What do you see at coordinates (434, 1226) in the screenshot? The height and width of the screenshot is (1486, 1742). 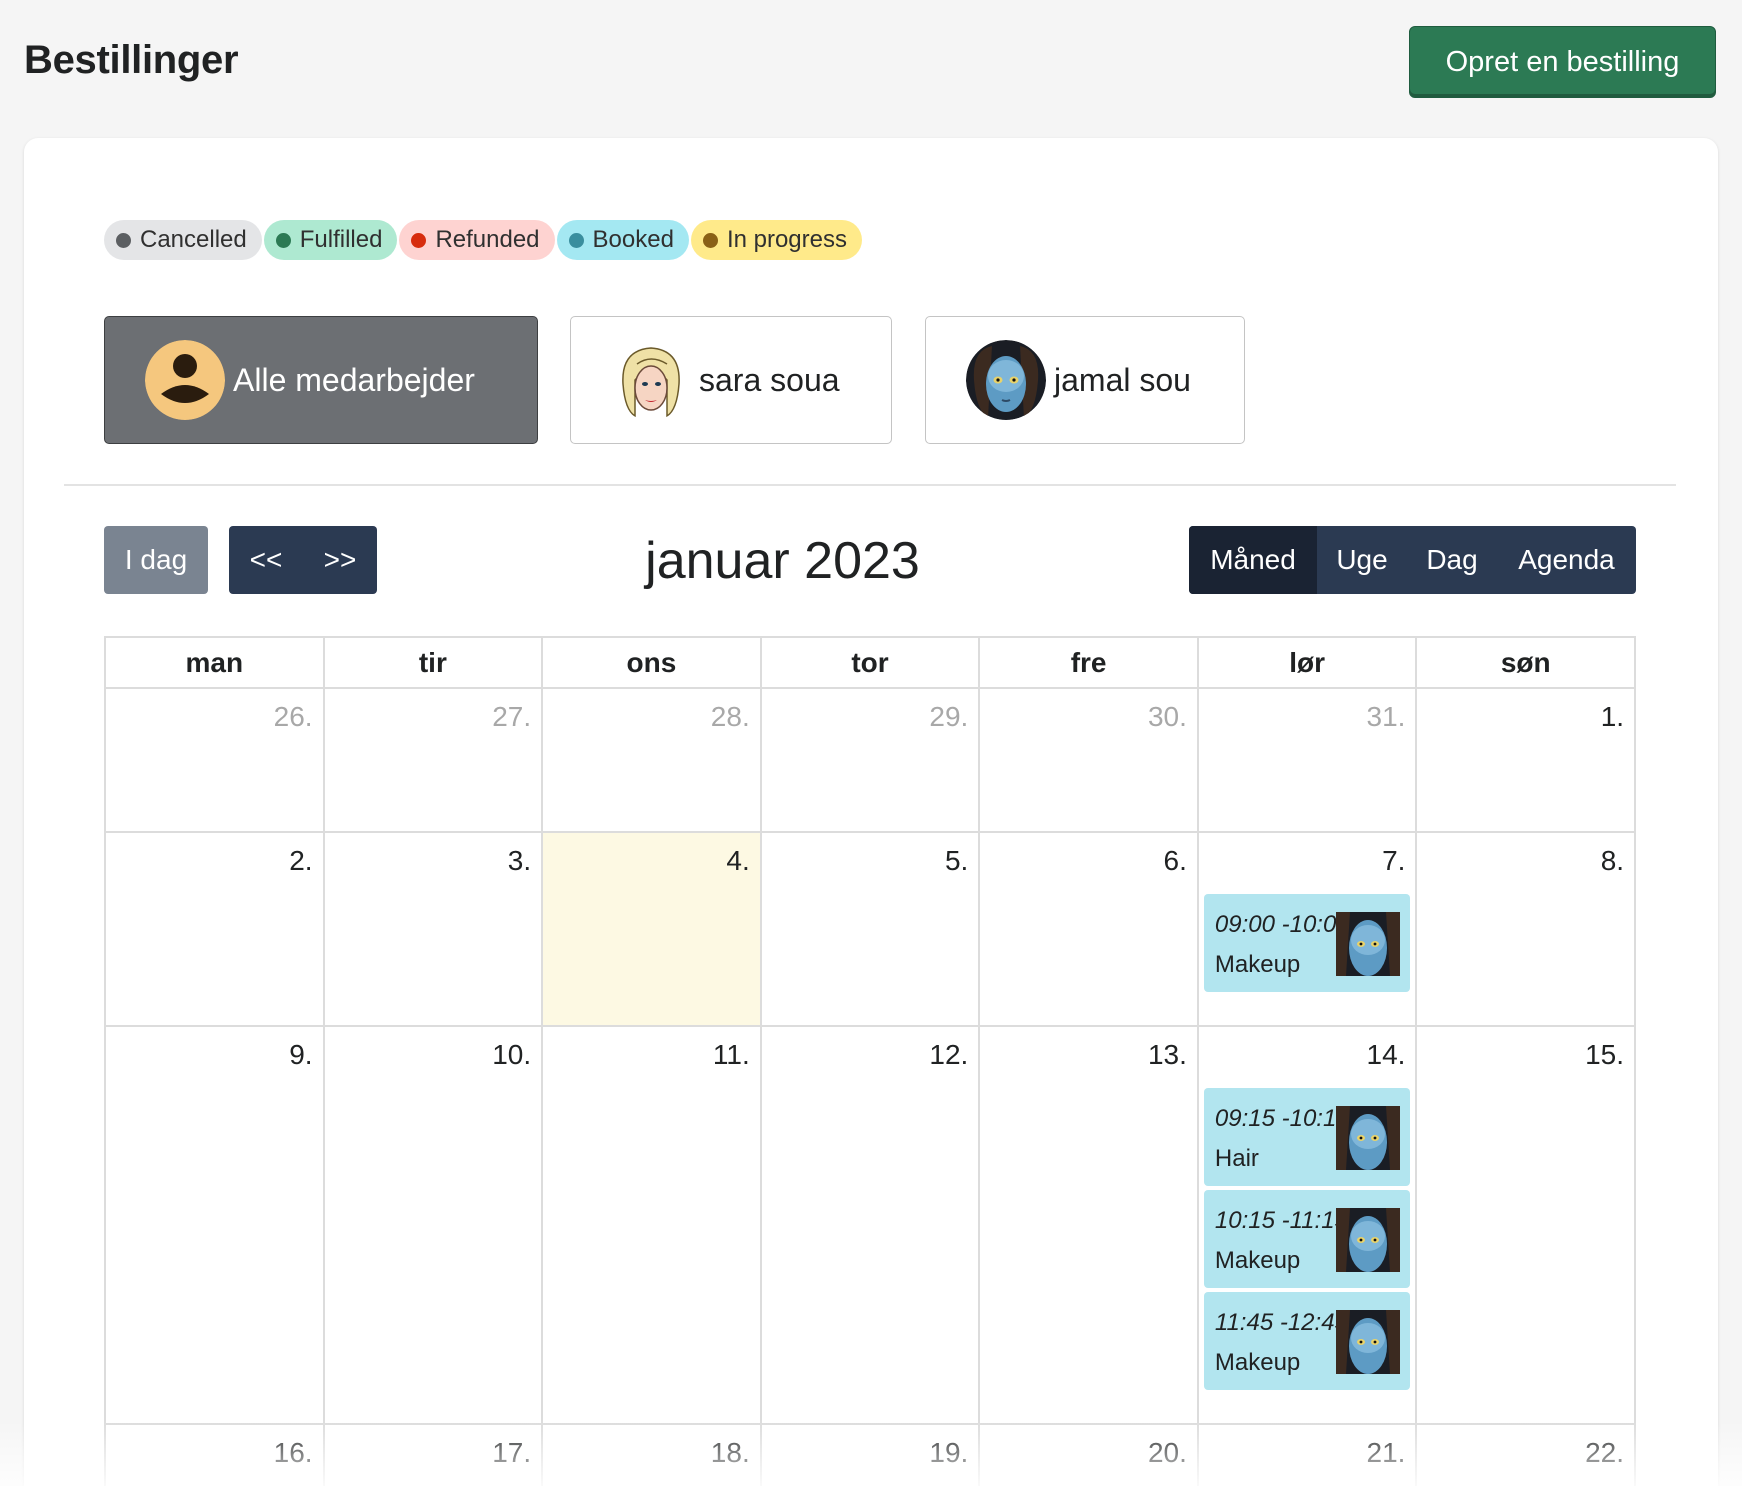 I see `day-cell: 10.` at bounding box center [434, 1226].